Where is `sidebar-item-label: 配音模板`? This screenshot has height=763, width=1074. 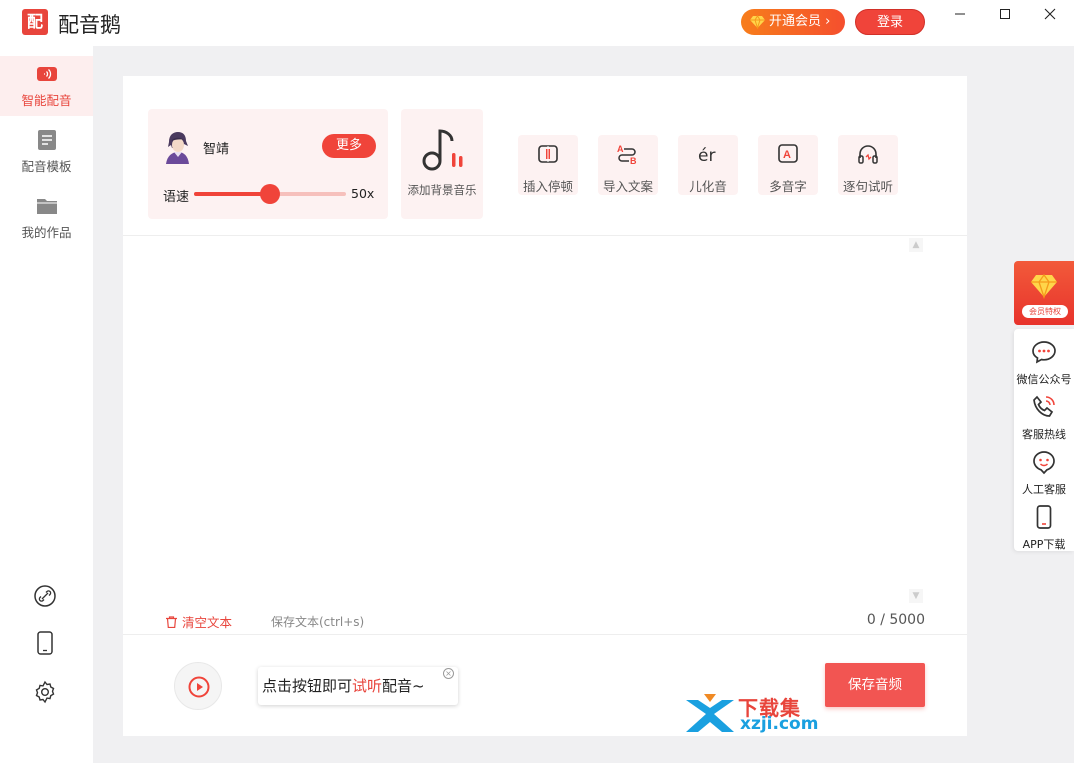
sidebar-item-label: 配音模板 is located at coordinates (46, 166).